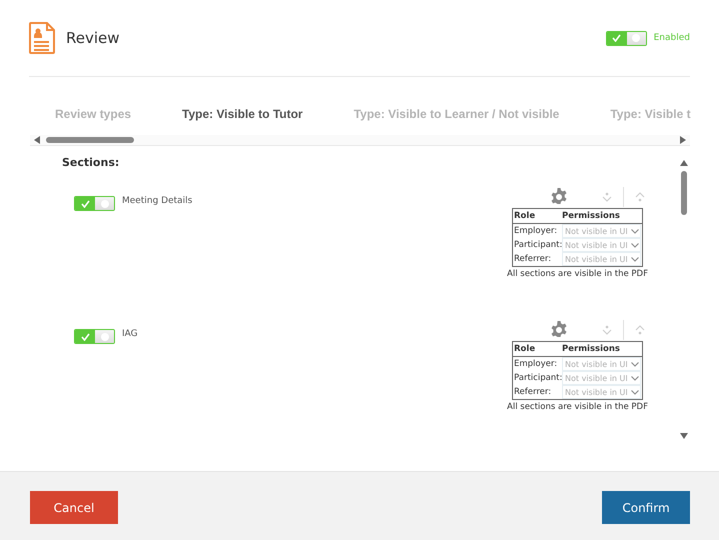 The height and width of the screenshot is (540, 719). What do you see at coordinates (157, 201) in the screenshot?
I see `section-name: Meeting Details` at bounding box center [157, 201].